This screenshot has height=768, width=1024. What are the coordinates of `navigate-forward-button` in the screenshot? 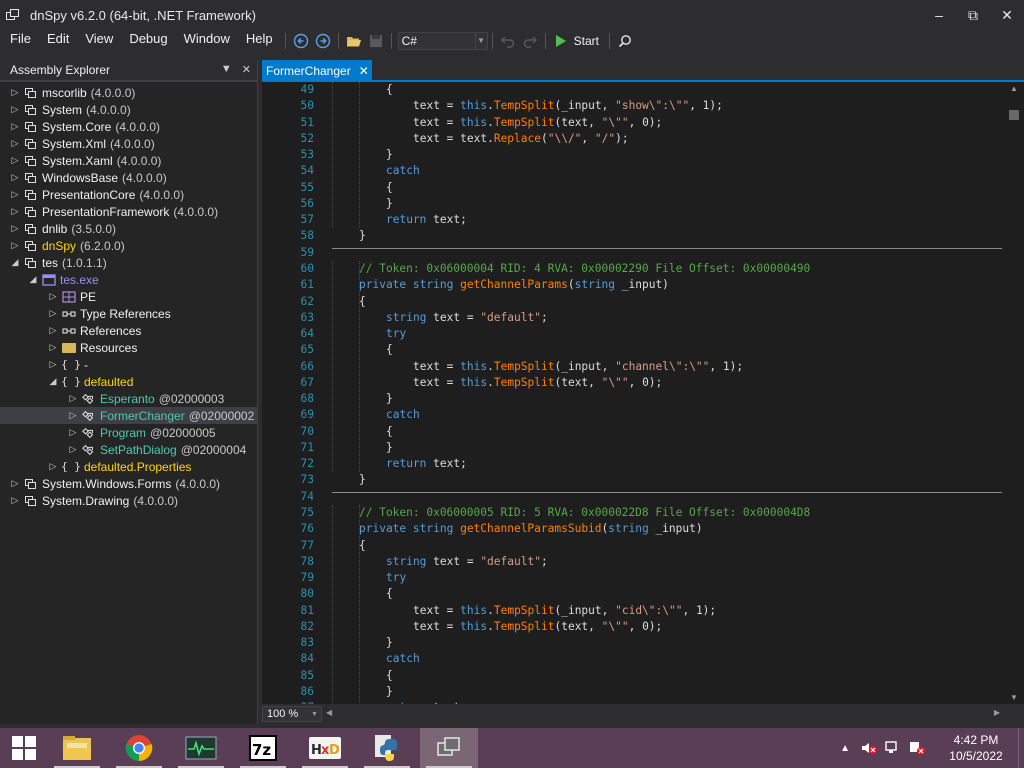 It's located at (323, 41).